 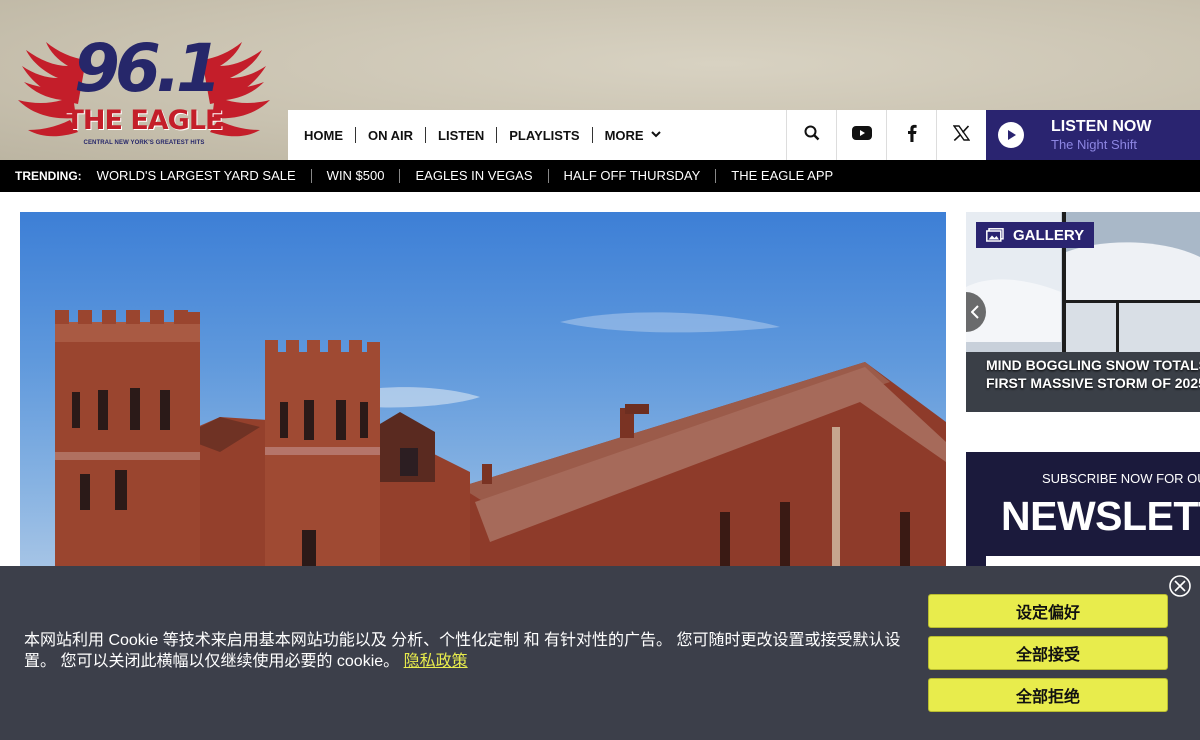 I want to click on gallery-caption-line: MIND BOGGLING SNOW TOTALS FRO, so click(x=1093, y=365).